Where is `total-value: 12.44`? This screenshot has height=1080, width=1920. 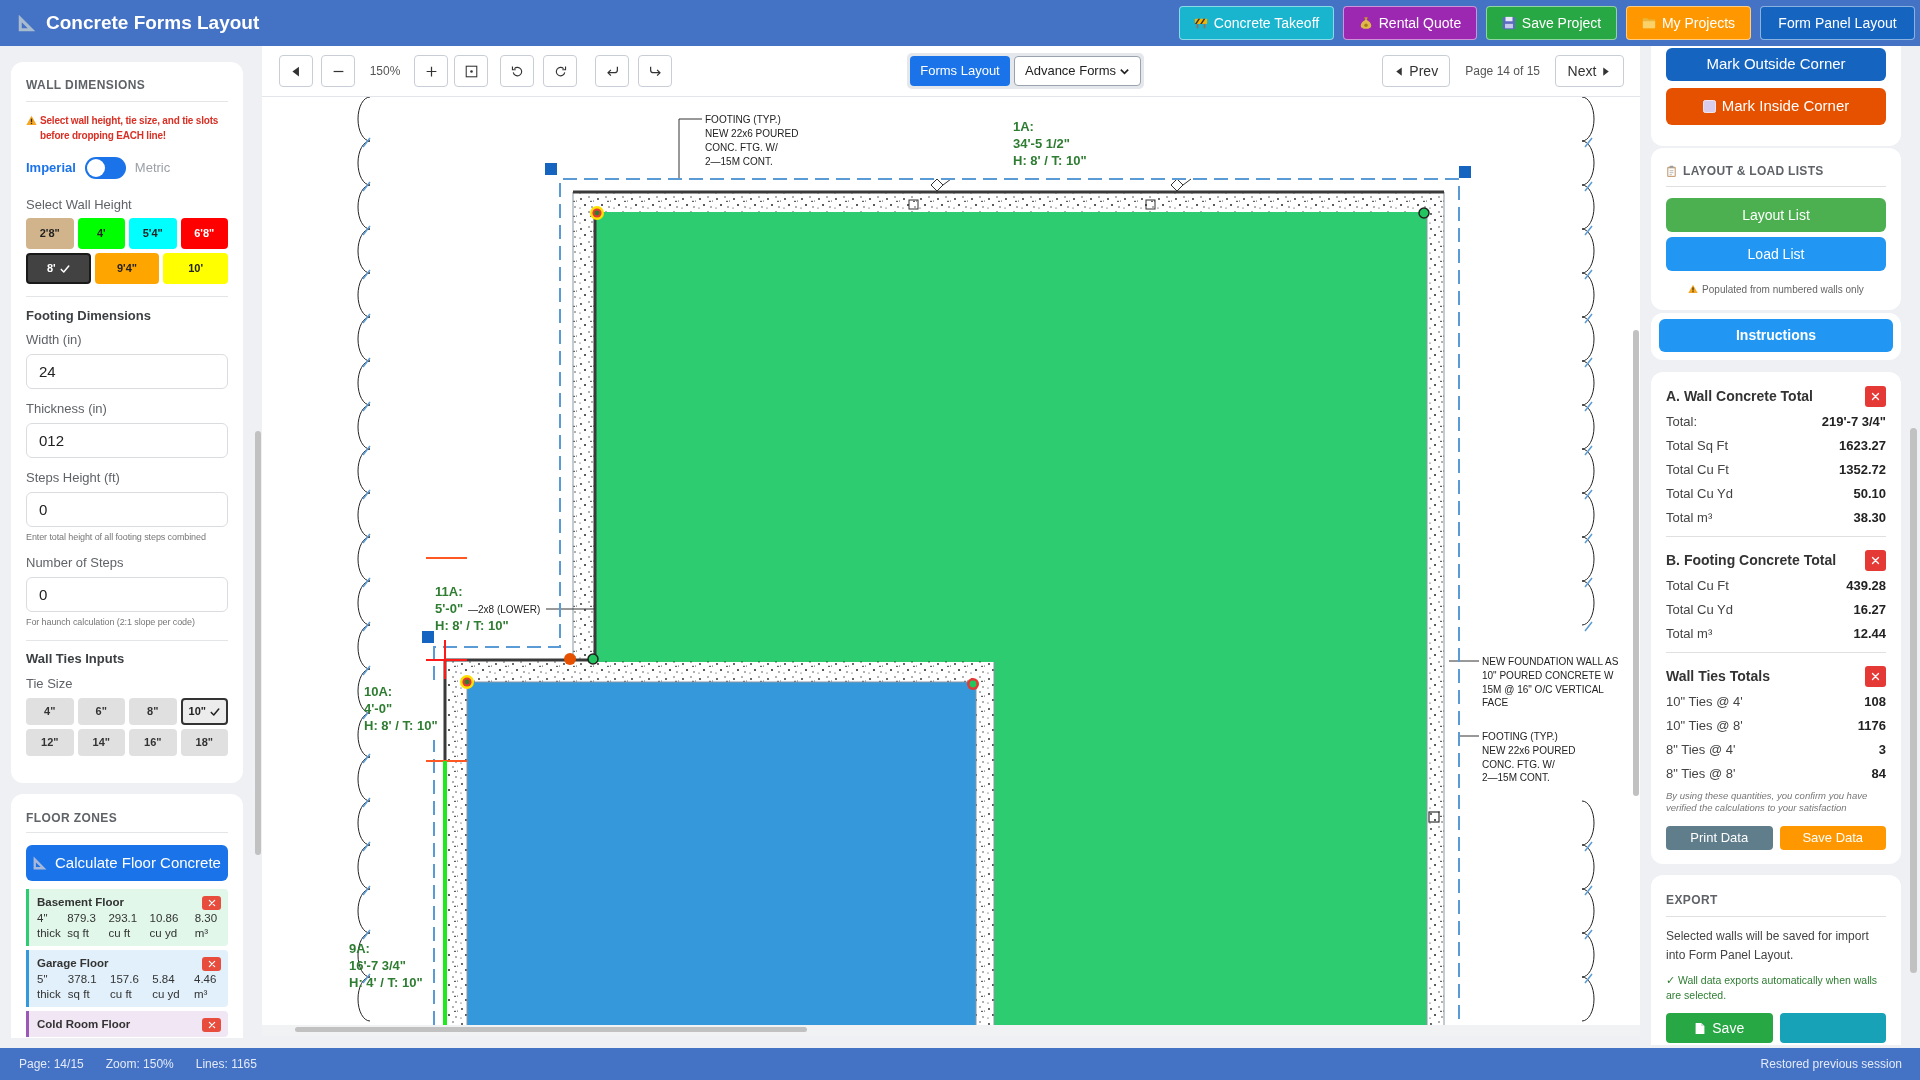
total-value: 12.44 is located at coordinates (1869, 634).